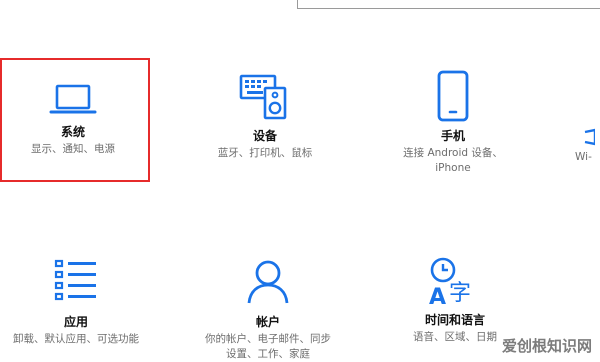  I want to click on devices-icon, so click(263, 97).